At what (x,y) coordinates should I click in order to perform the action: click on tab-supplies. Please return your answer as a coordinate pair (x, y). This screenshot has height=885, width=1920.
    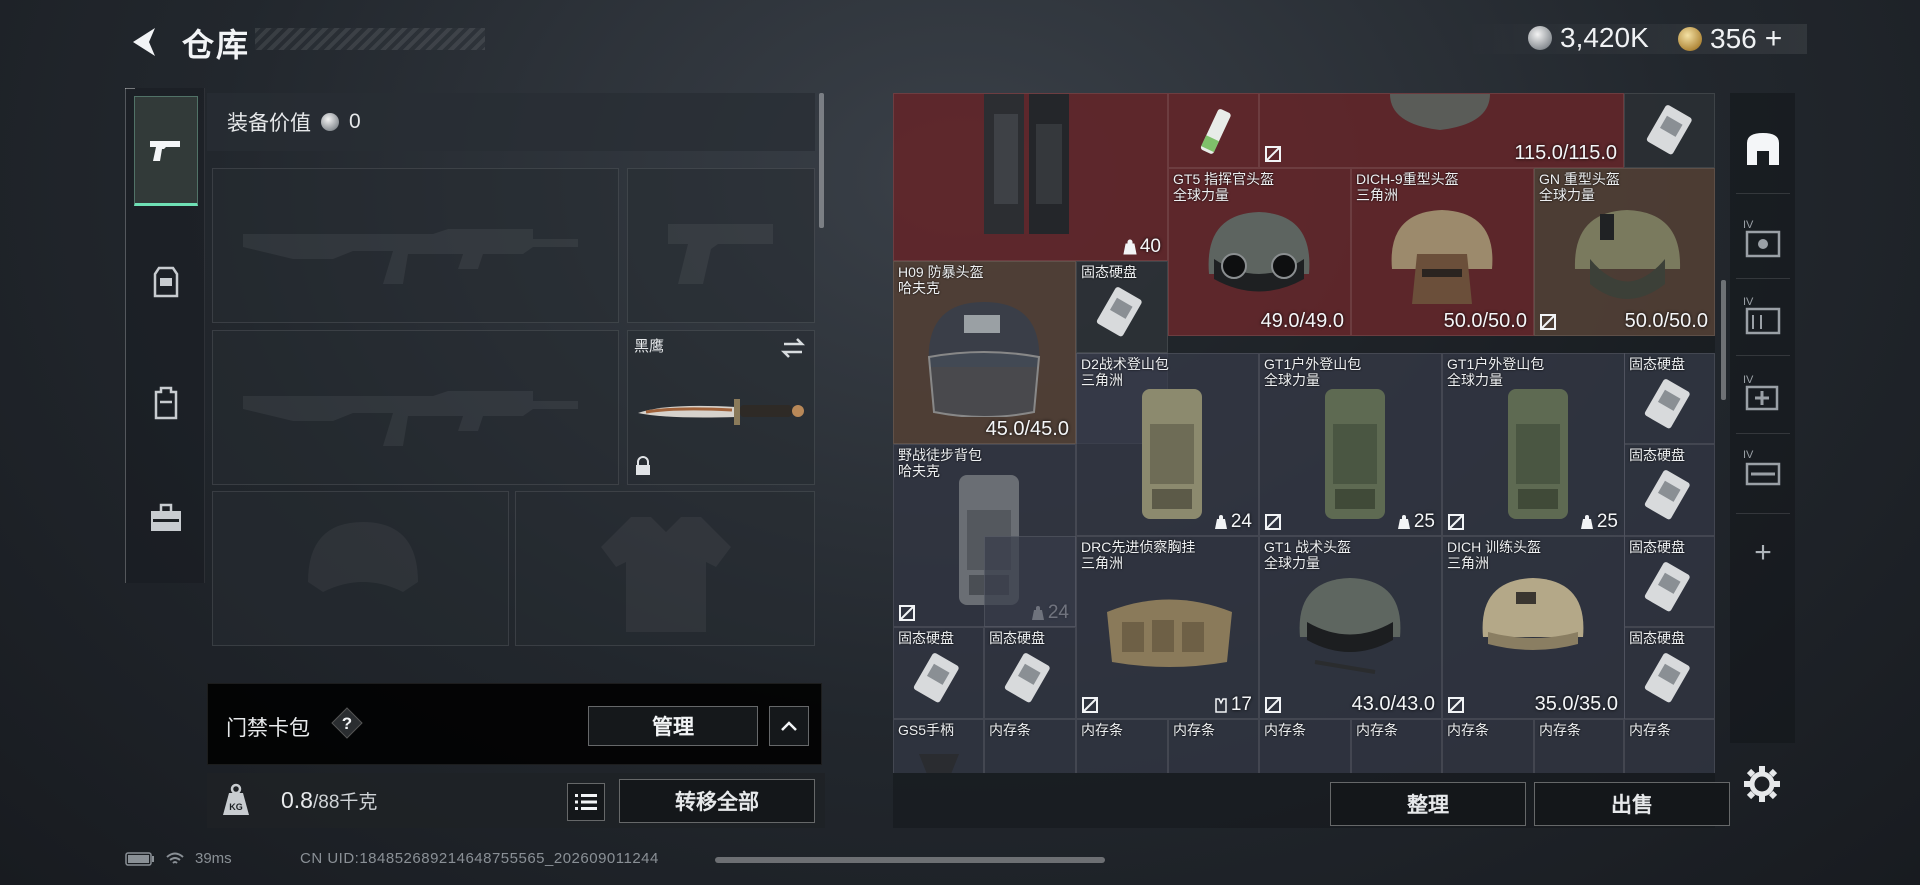
    Looking at the image, I should click on (166, 518).